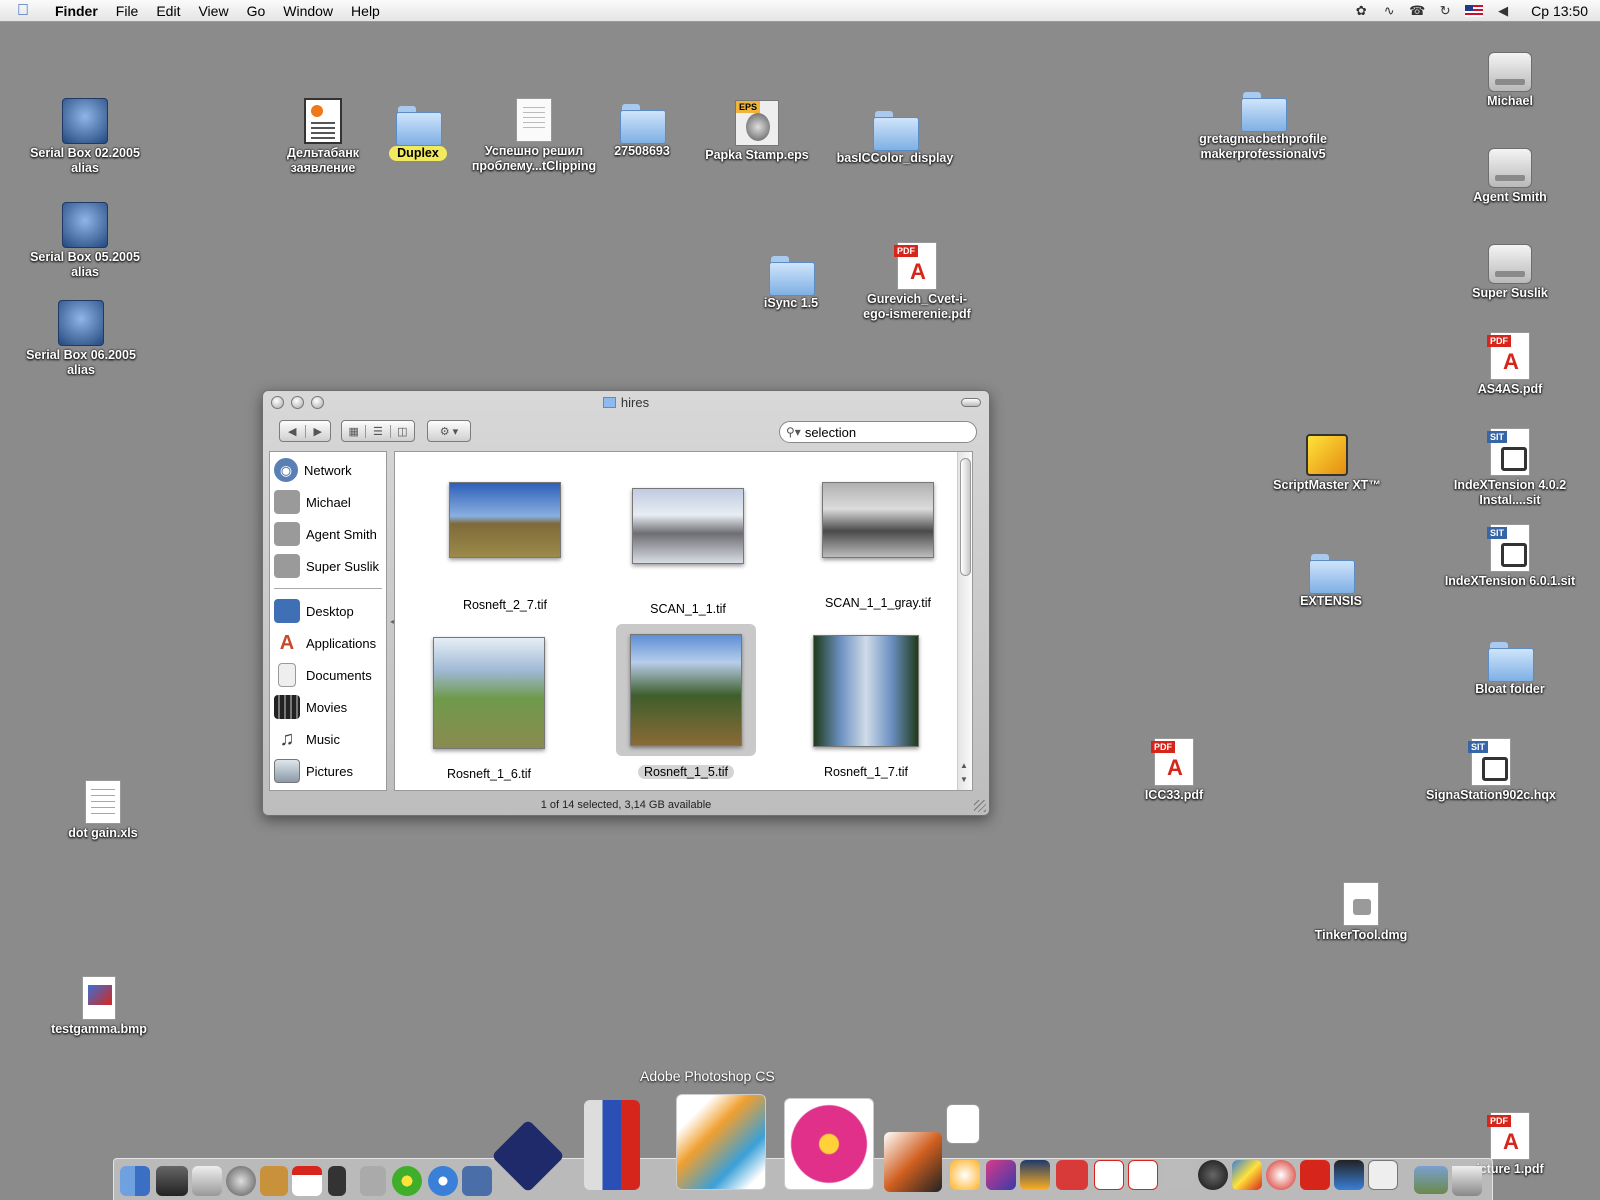 The width and height of the screenshot is (1600, 1200). I want to click on colorsync-dock-icon, so click(1247, 1175).